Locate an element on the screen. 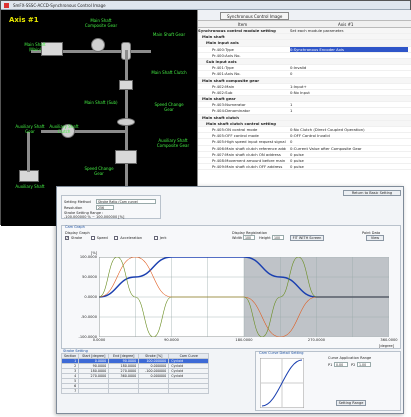  fit-with-screen-button: FIT WITH Screen is located at coordinates (307, 238).